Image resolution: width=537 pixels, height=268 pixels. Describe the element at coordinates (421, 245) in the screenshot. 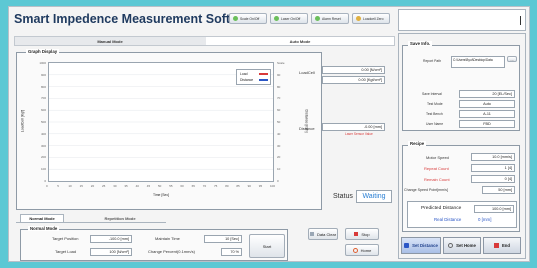

I see `set-distance-button: Set Distance` at that location.